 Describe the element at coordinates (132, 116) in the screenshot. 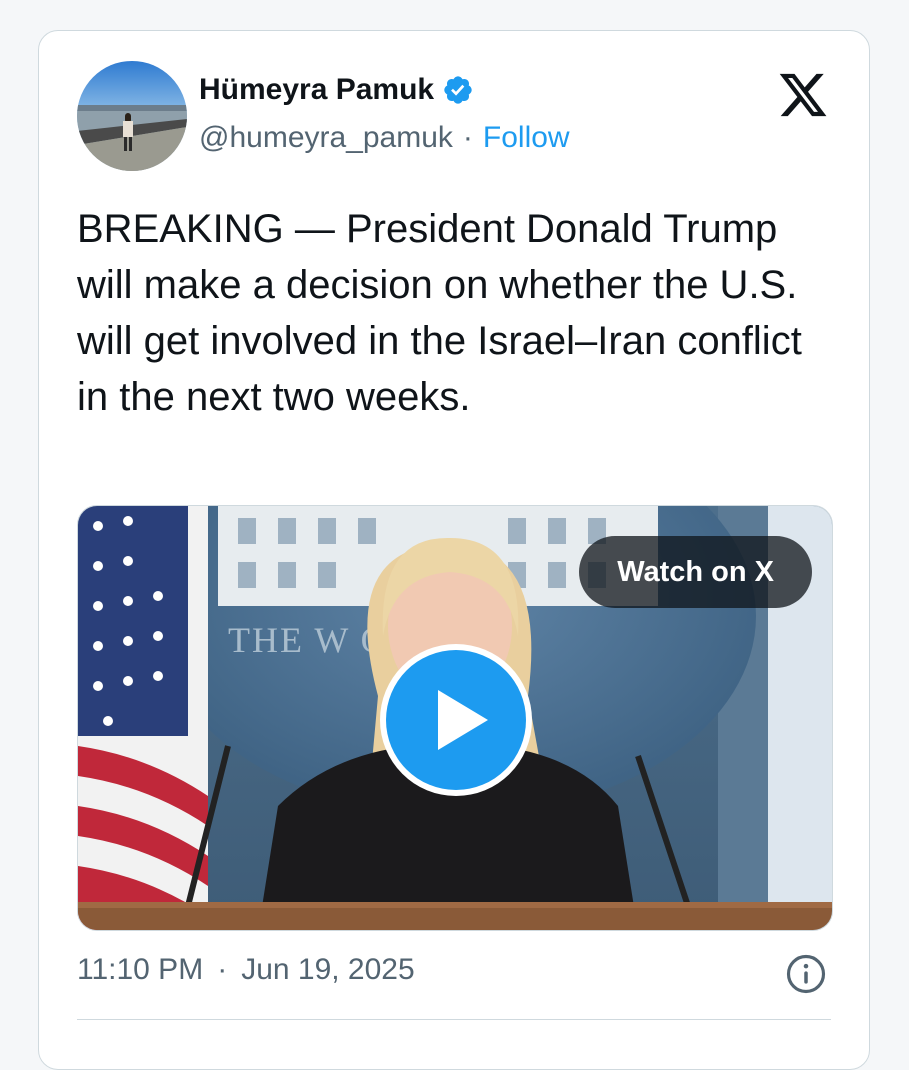

I see `avatar` at that location.